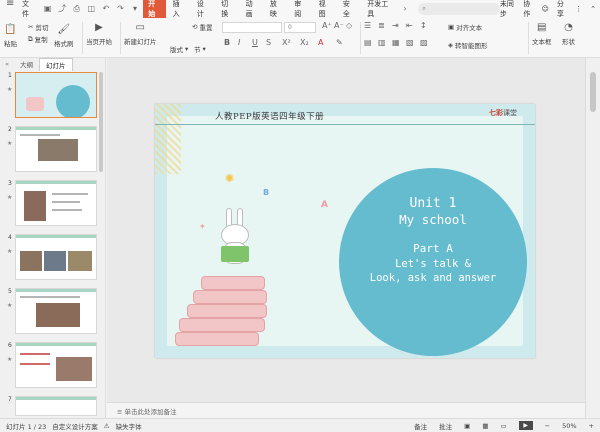  I want to click on sorter-view-icon: ▦, so click(485, 426).